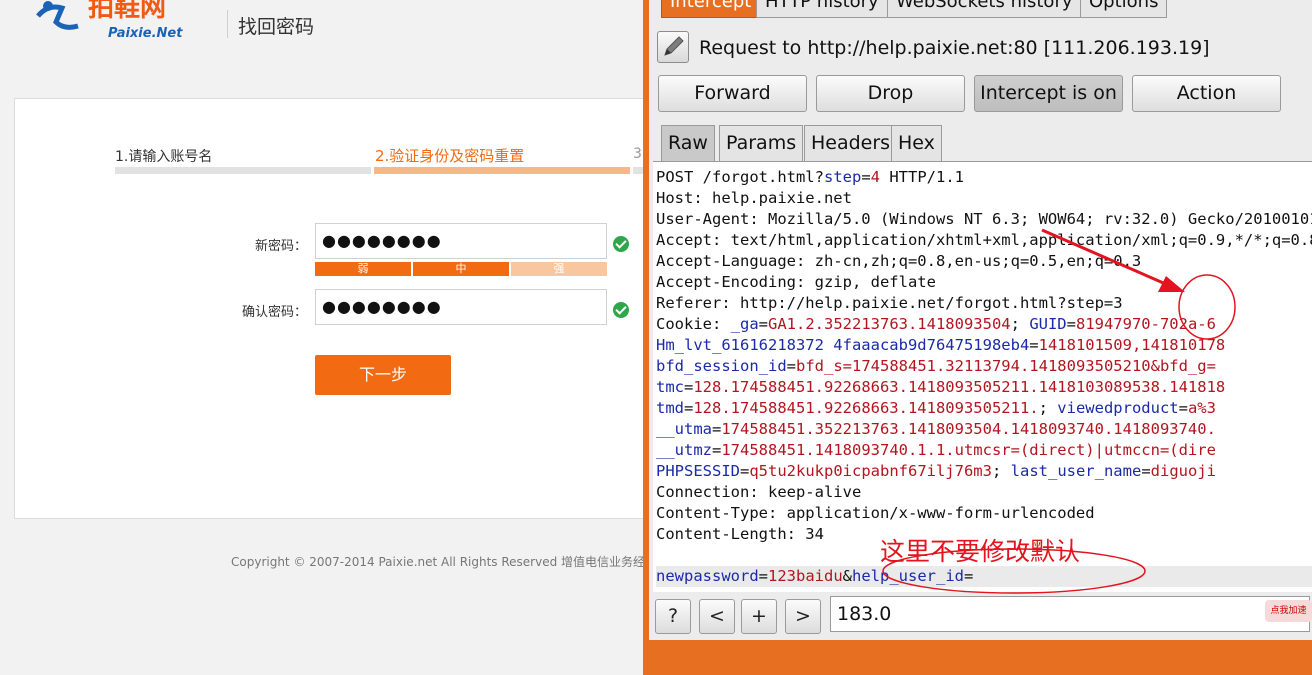 The height and width of the screenshot is (675, 1312). What do you see at coordinates (717, 616) in the screenshot?
I see `search-previous-button: <` at bounding box center [717, 616].